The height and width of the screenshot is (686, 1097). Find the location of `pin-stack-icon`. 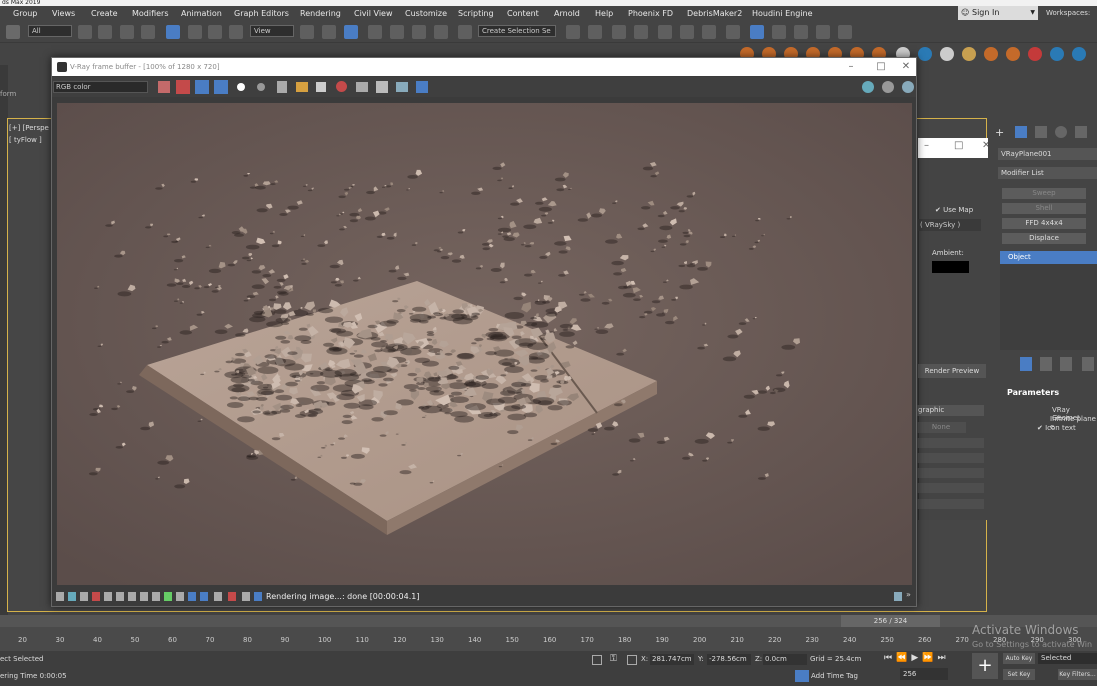

pin-stack-icon is located at coordinates (1026, 364).